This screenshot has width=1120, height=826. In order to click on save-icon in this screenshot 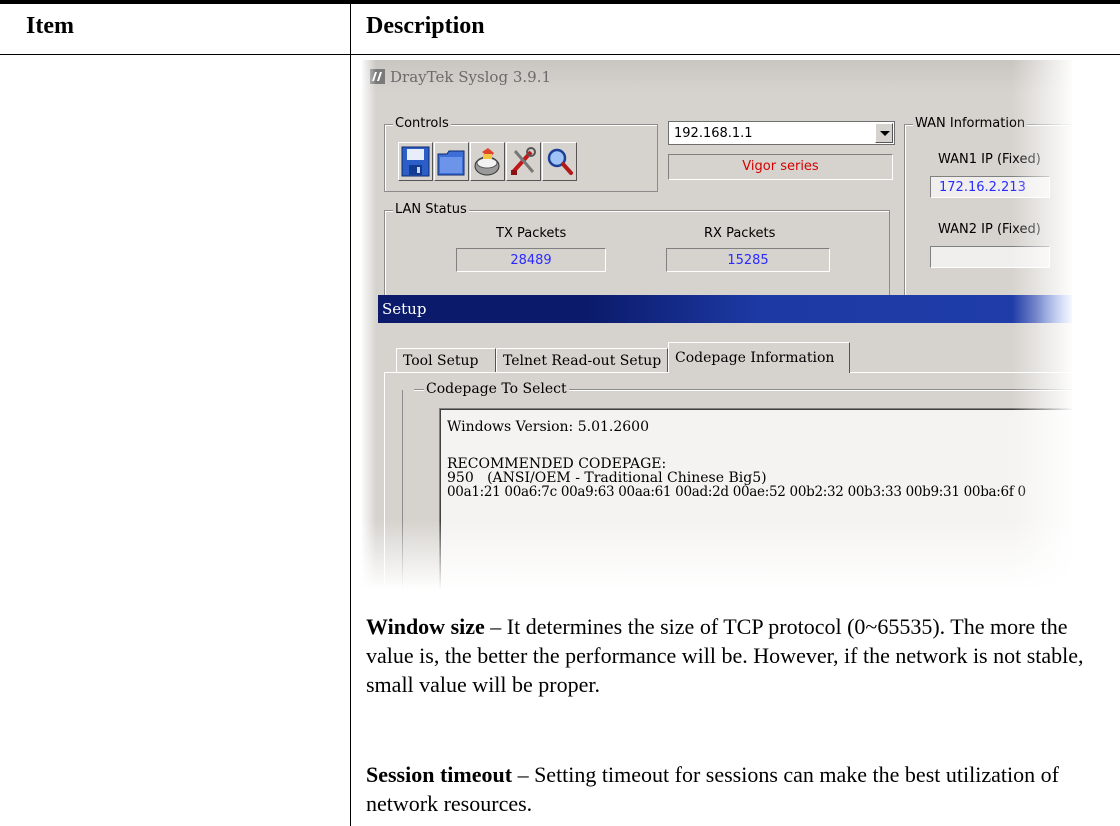, I will do `click(415, 161)`.